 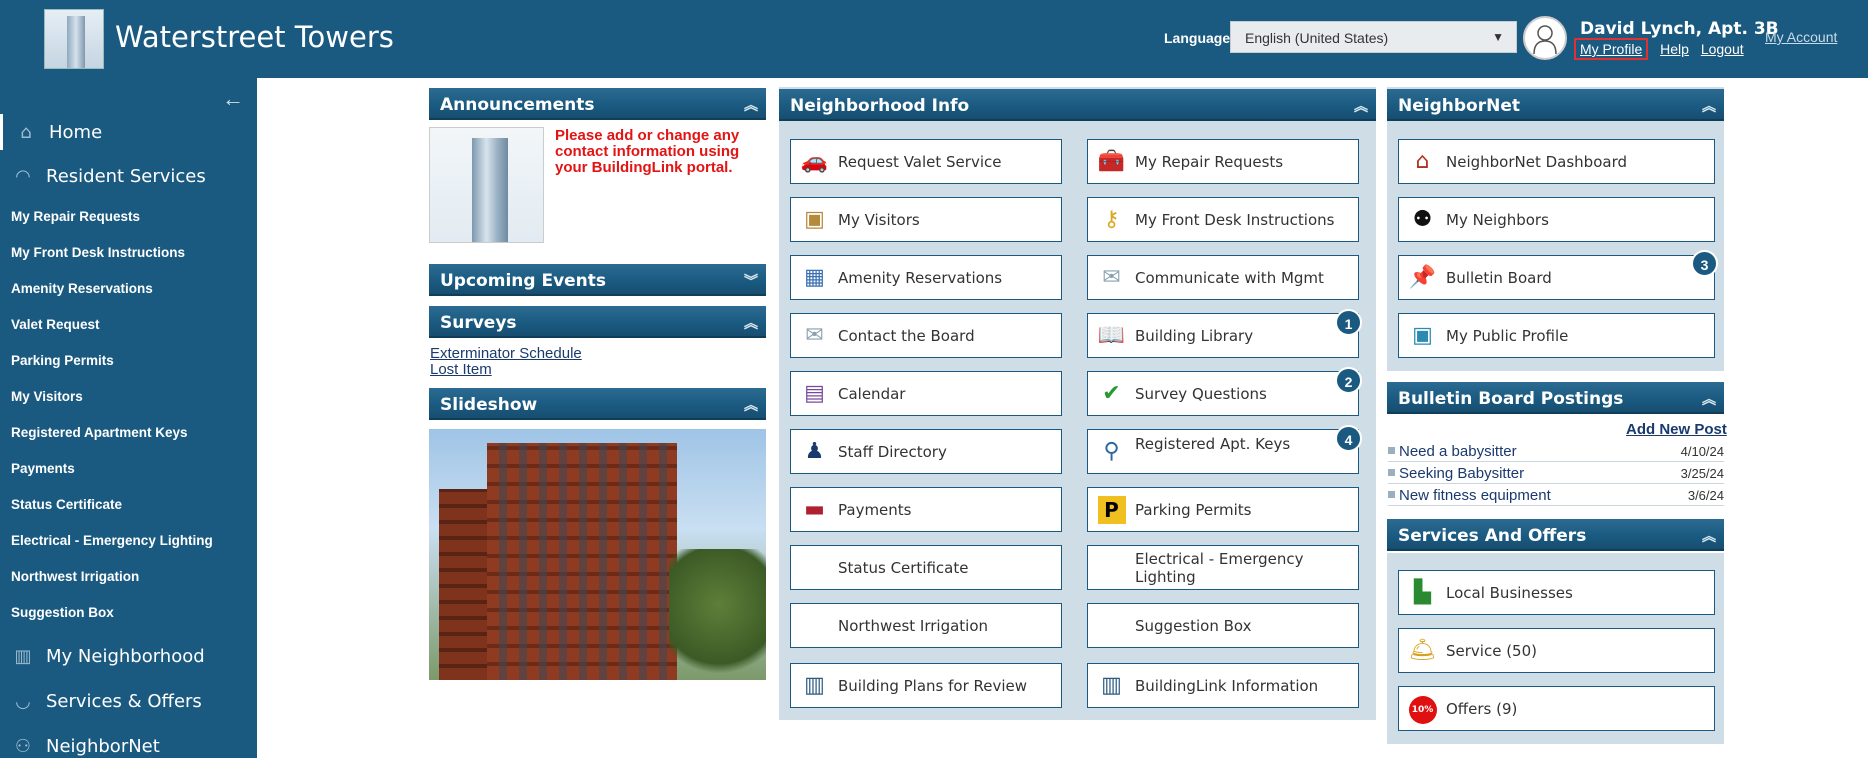 I want to click on list-item: New fitness equipment 3/6/24, so click(x=1556, y=495).